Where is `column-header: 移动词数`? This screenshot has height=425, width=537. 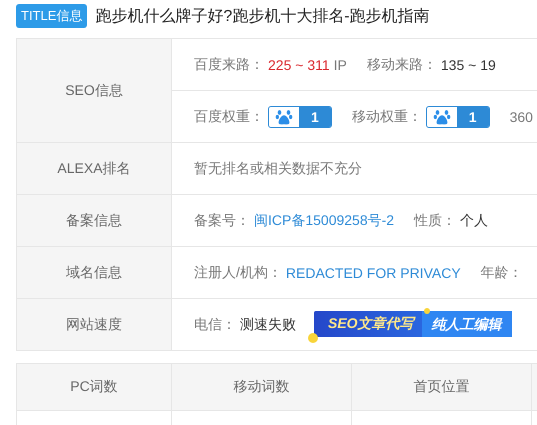
column-header: 移动词数 is located at coordinates (262, 387).